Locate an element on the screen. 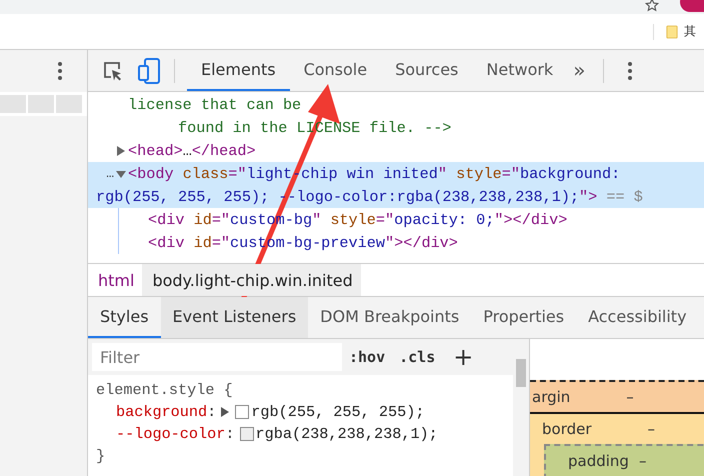 The width and height of the screenshot is (704, 476). border-label: border is located at coordinates (567, 429).